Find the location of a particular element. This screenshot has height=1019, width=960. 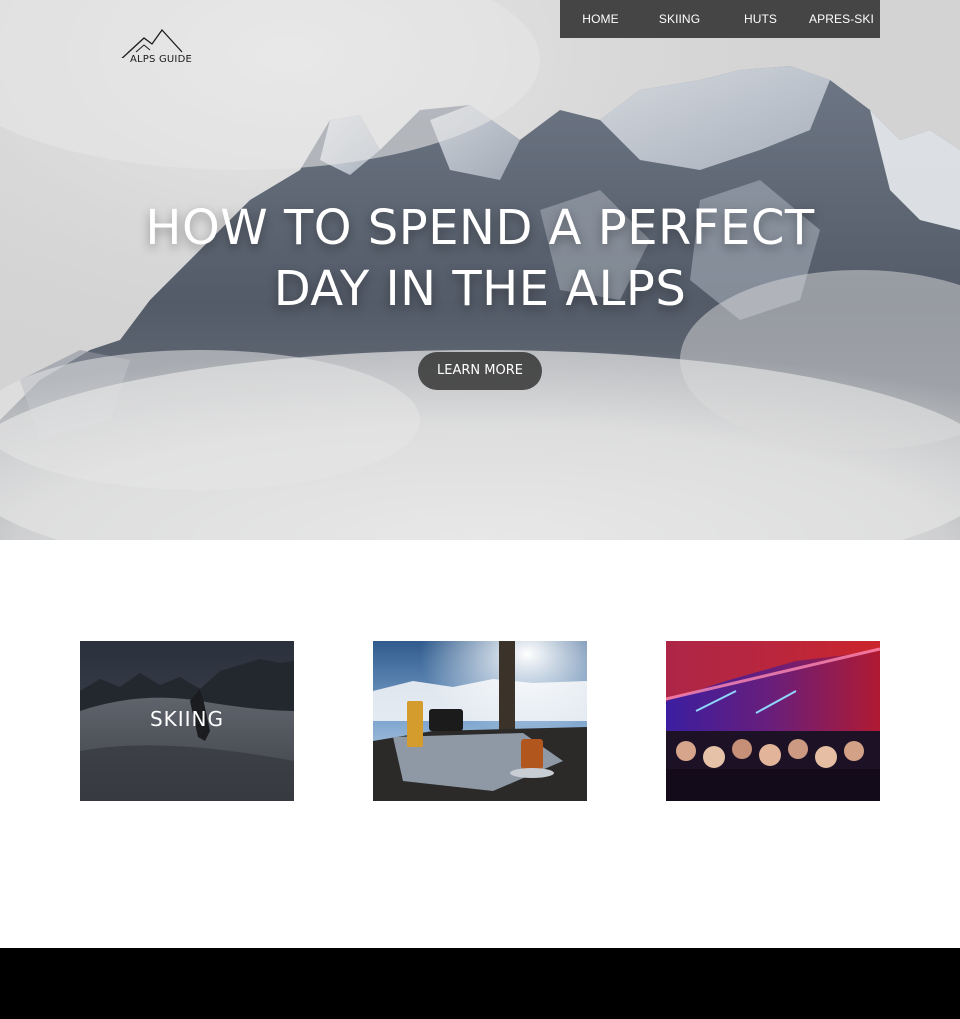

huts-card is located at coordinates (480, 721).